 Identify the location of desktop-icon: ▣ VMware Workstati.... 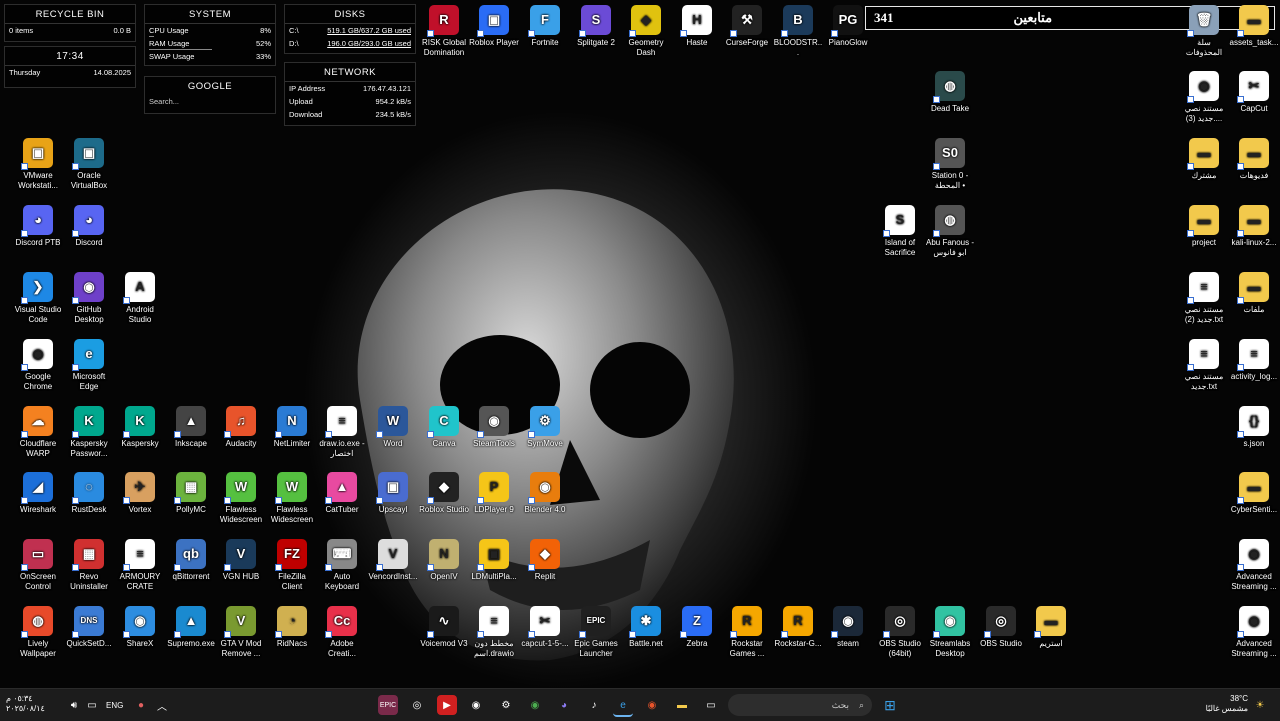
(38, 164).